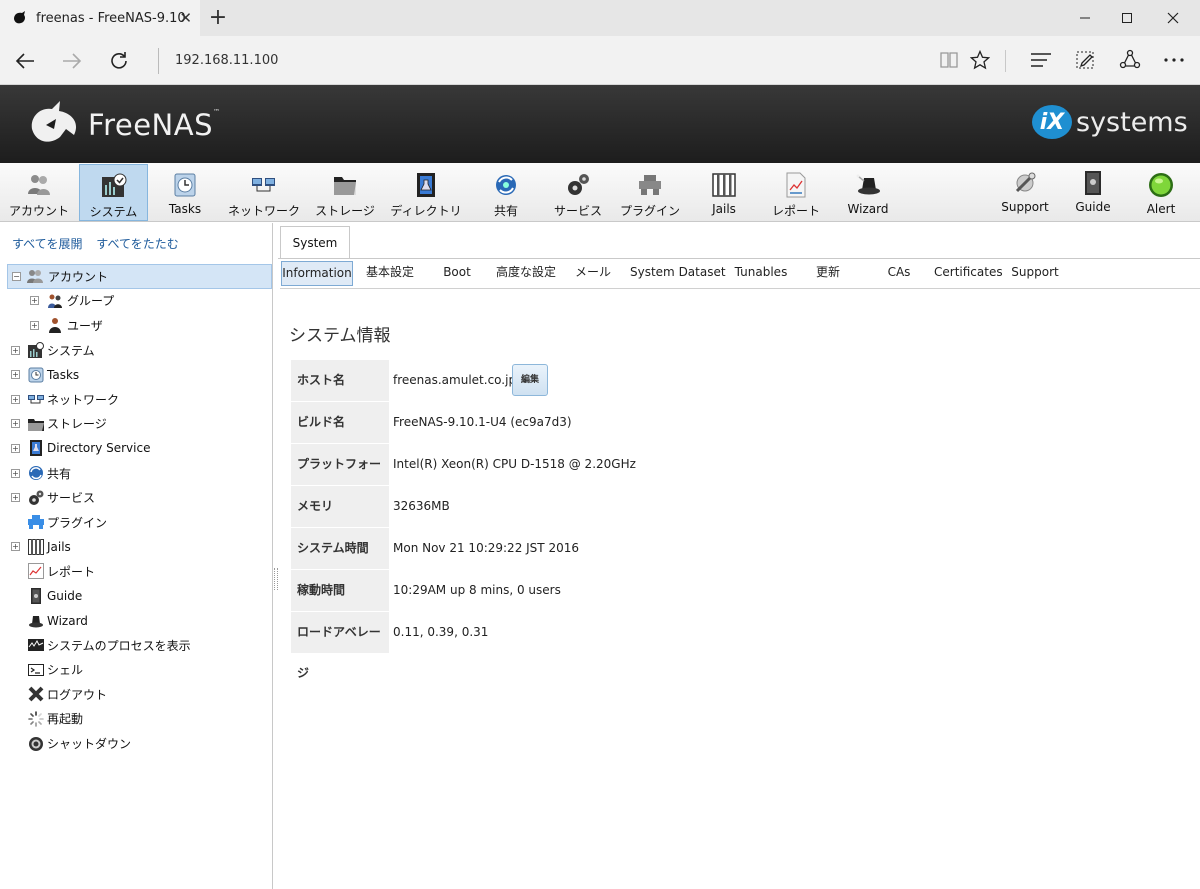 The height and width of the screenshot is (889, 1200). Describe the element at coordinates (139, 743) in the screenshot. I see `tree-item-shutdown: シャットダウン` at that location.